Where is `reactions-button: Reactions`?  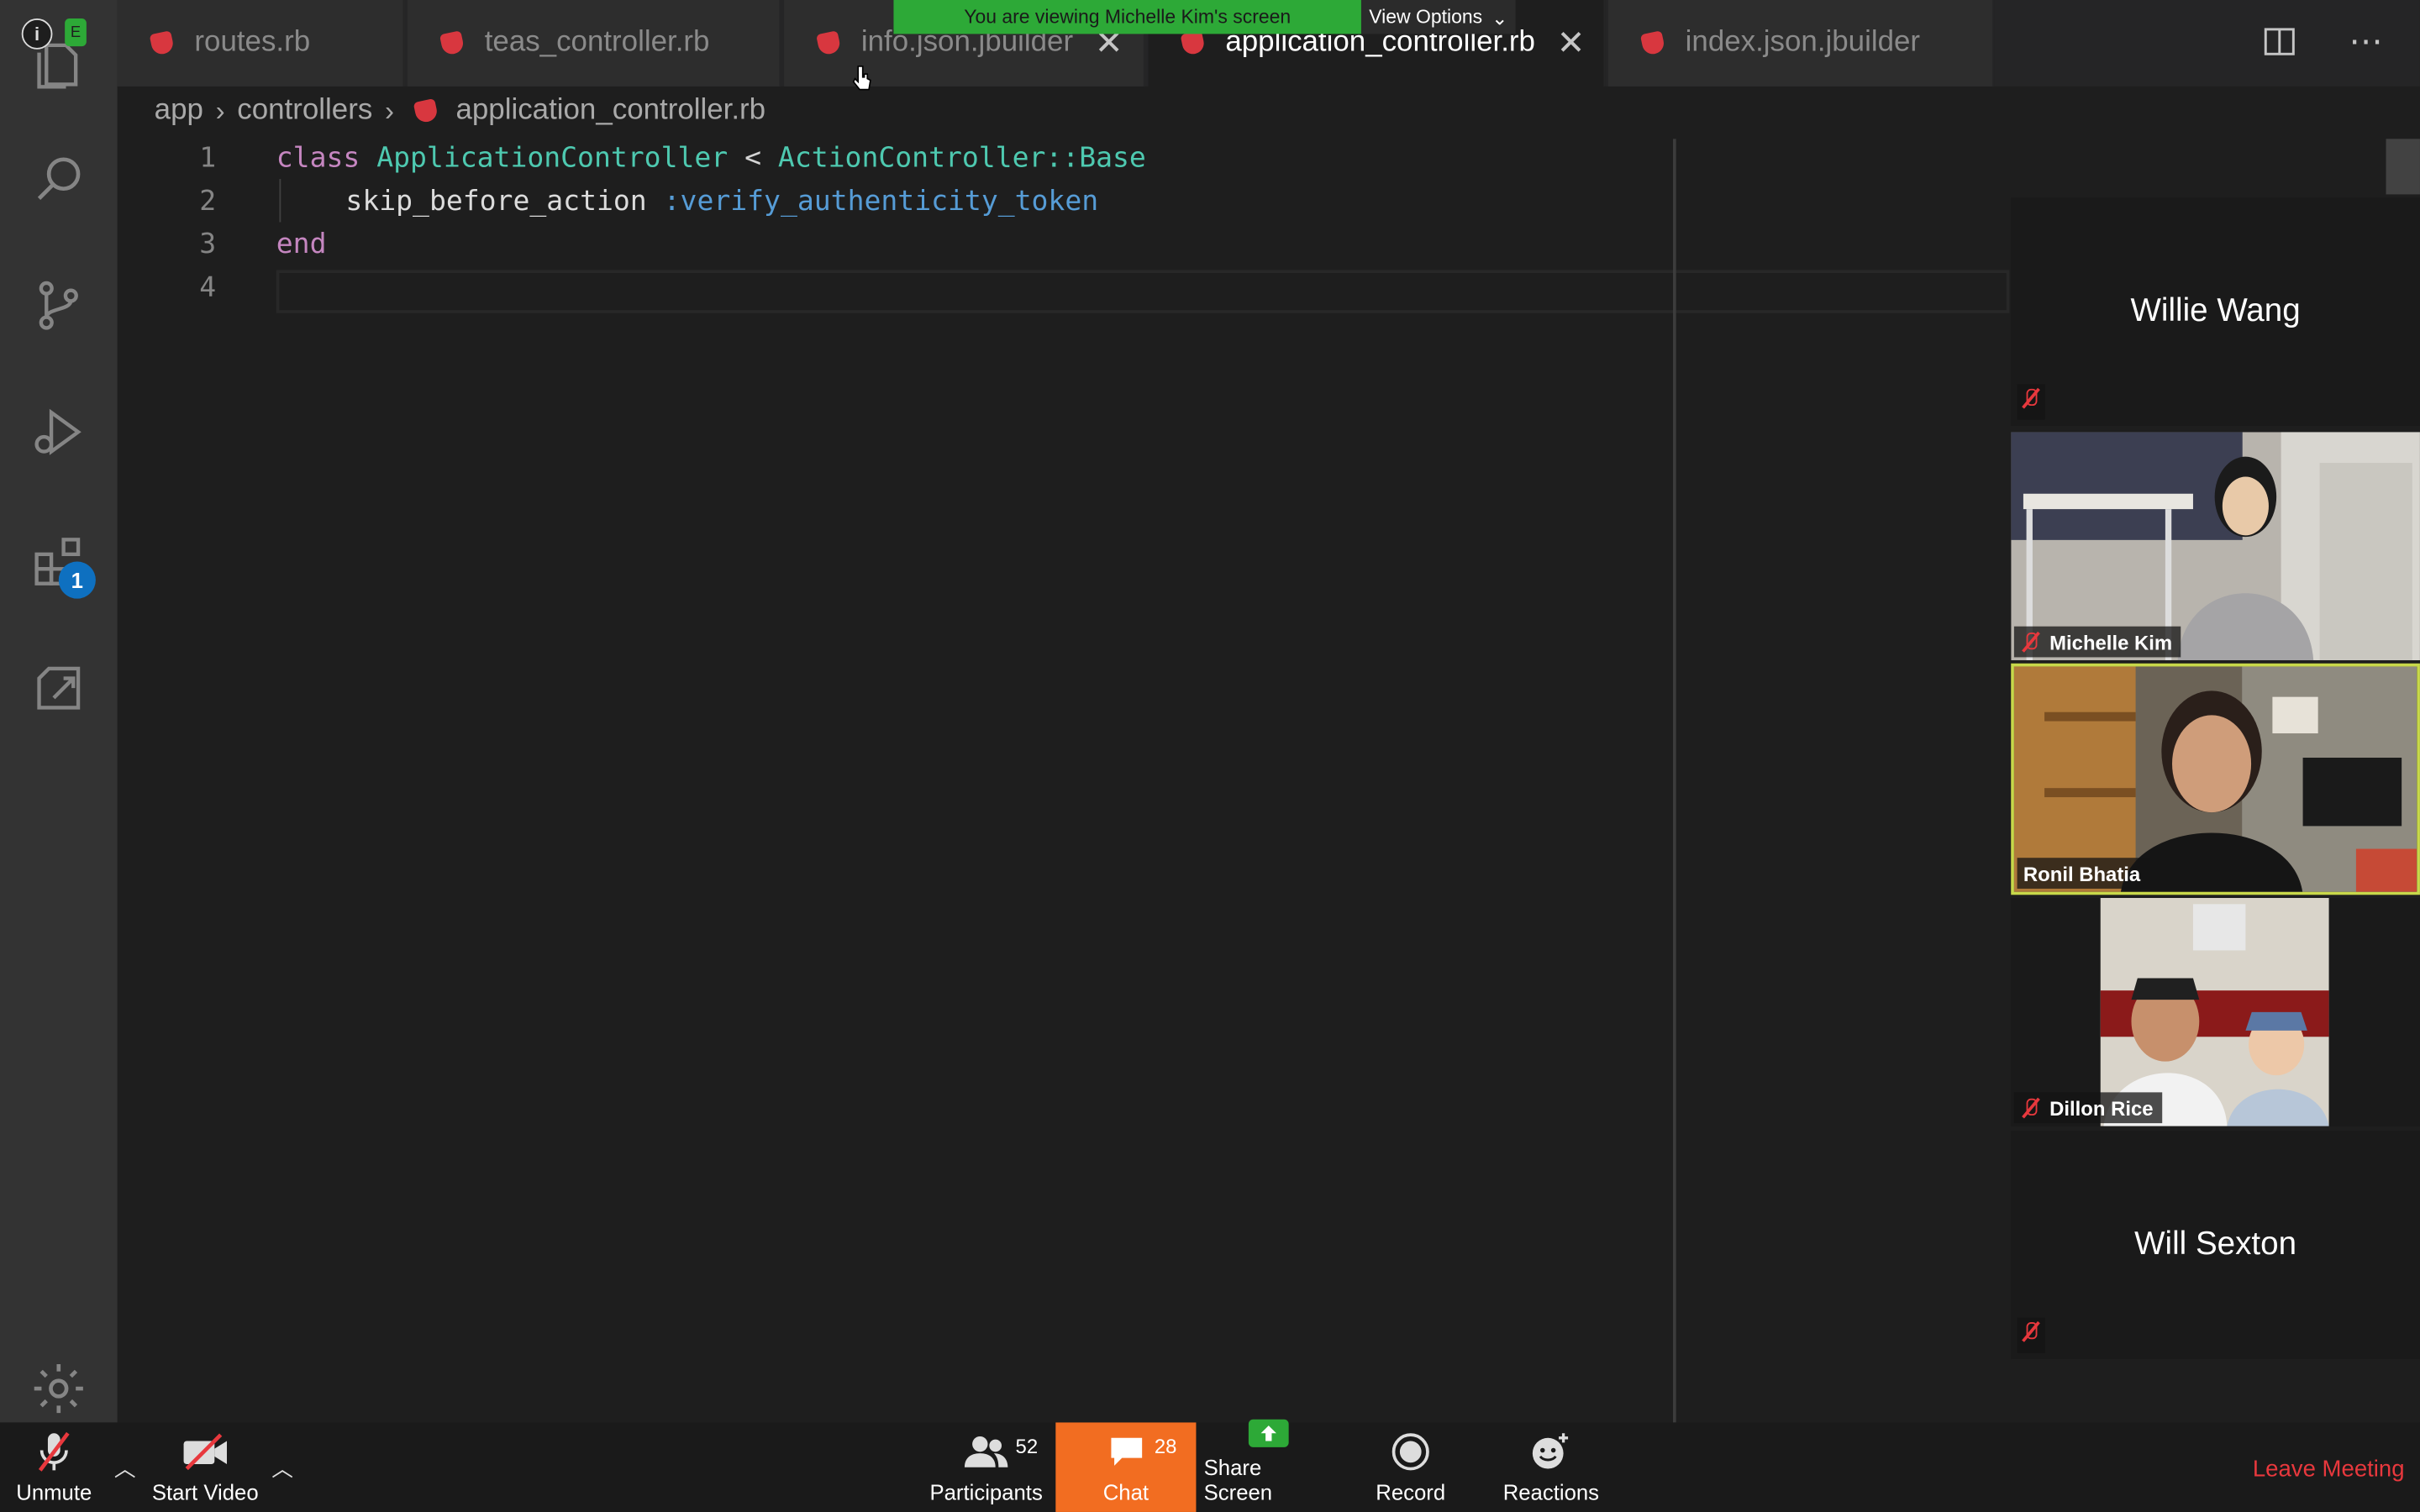 reactions-button: Reactions is located at coordinates (1552, 1467).